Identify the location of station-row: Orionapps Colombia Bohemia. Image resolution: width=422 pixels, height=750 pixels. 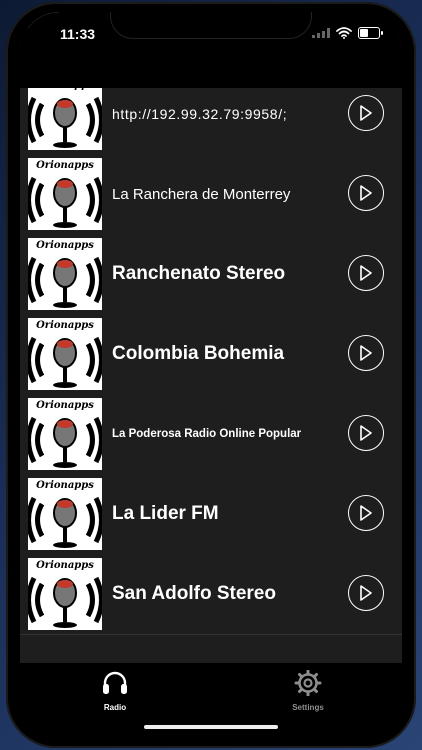
(211, 354).